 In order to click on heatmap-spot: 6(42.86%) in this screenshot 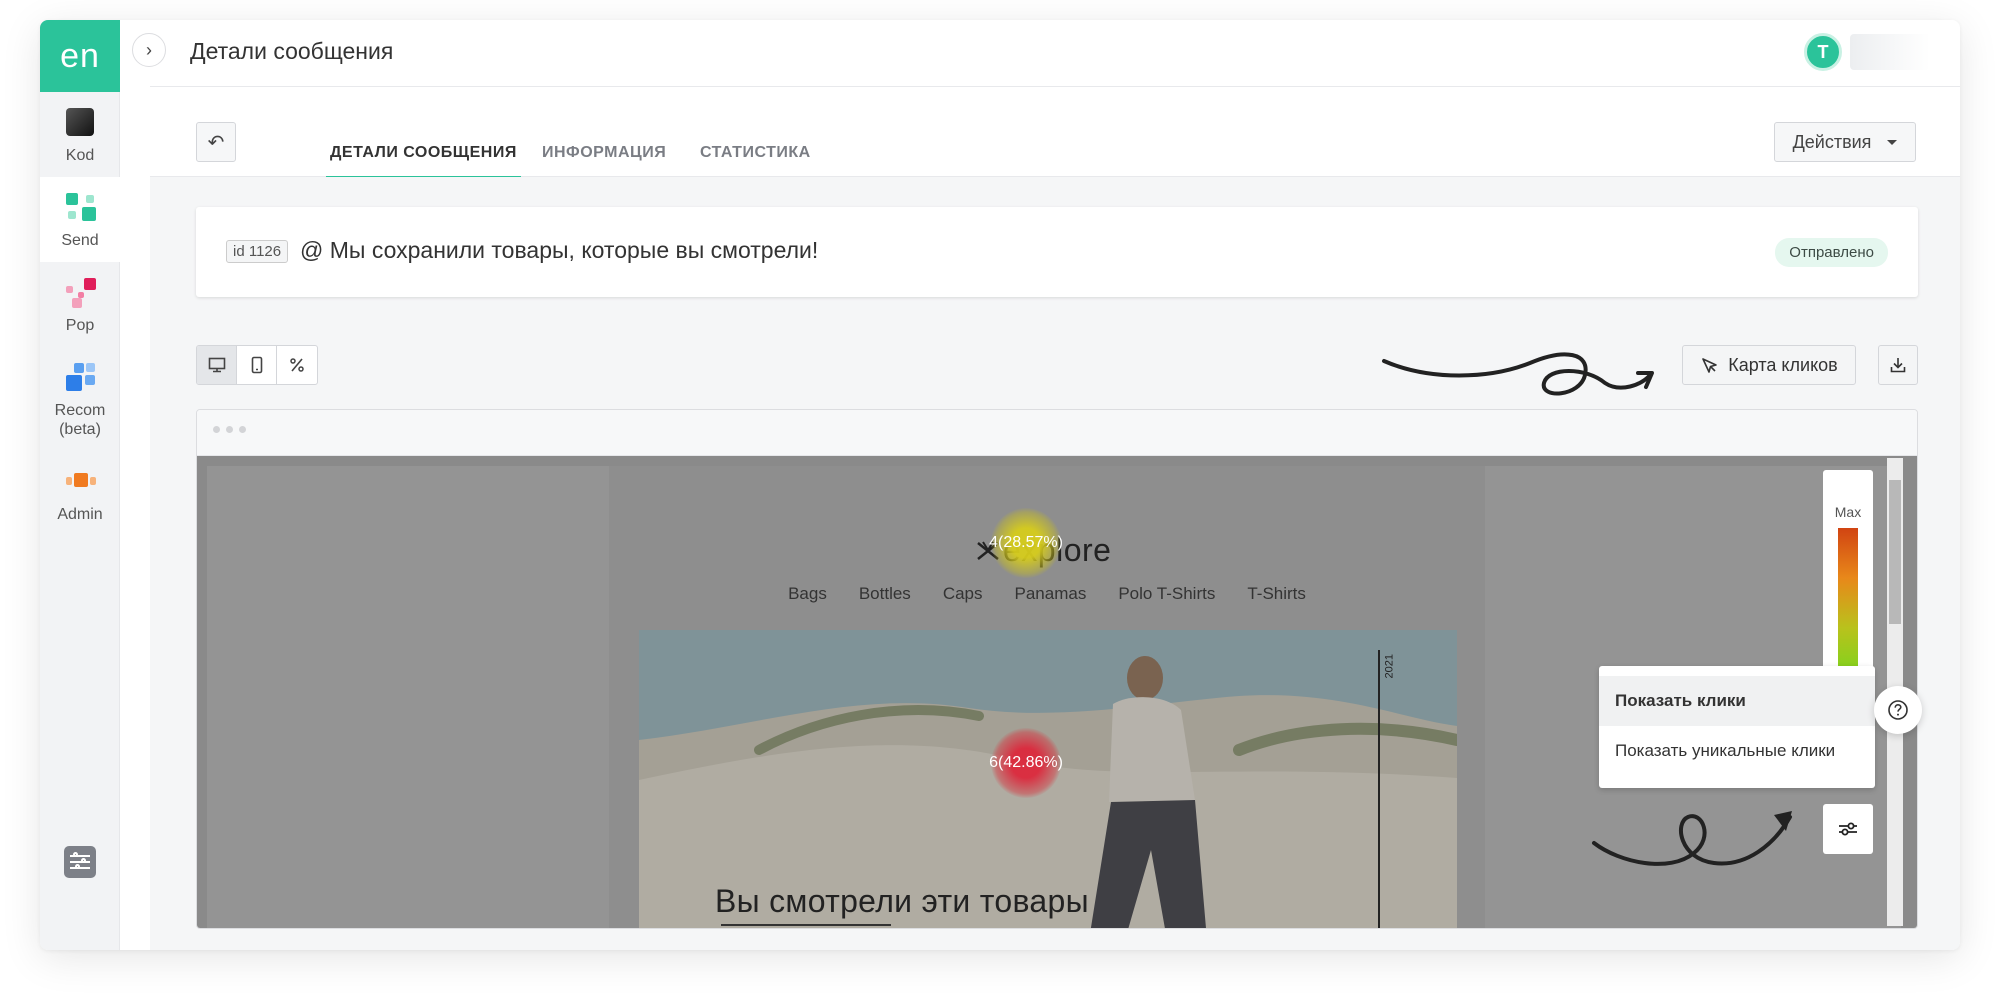, I will do `click(1026, 763)`.